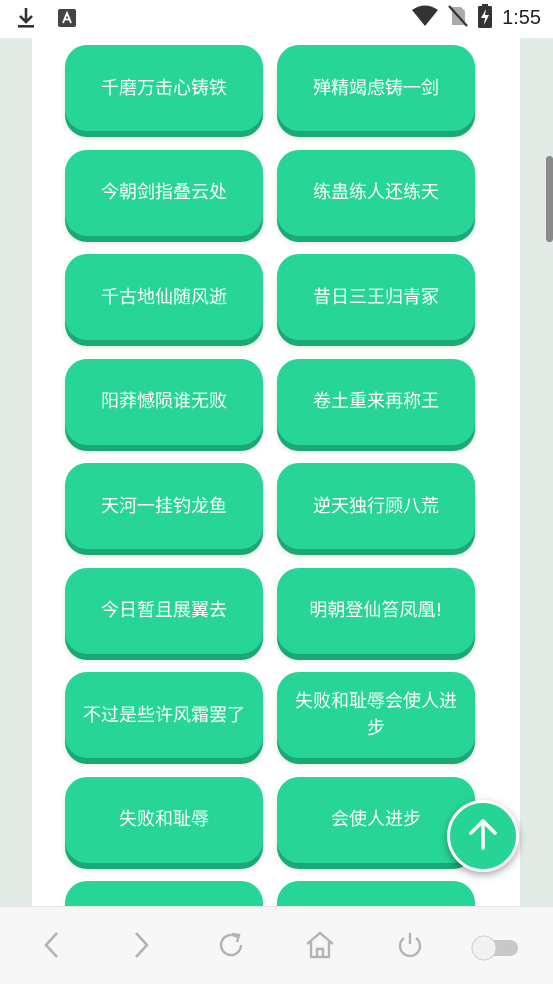 The height and width of the screenshot is (984, 553). I want to click on refresh-button, so click(231, 947).